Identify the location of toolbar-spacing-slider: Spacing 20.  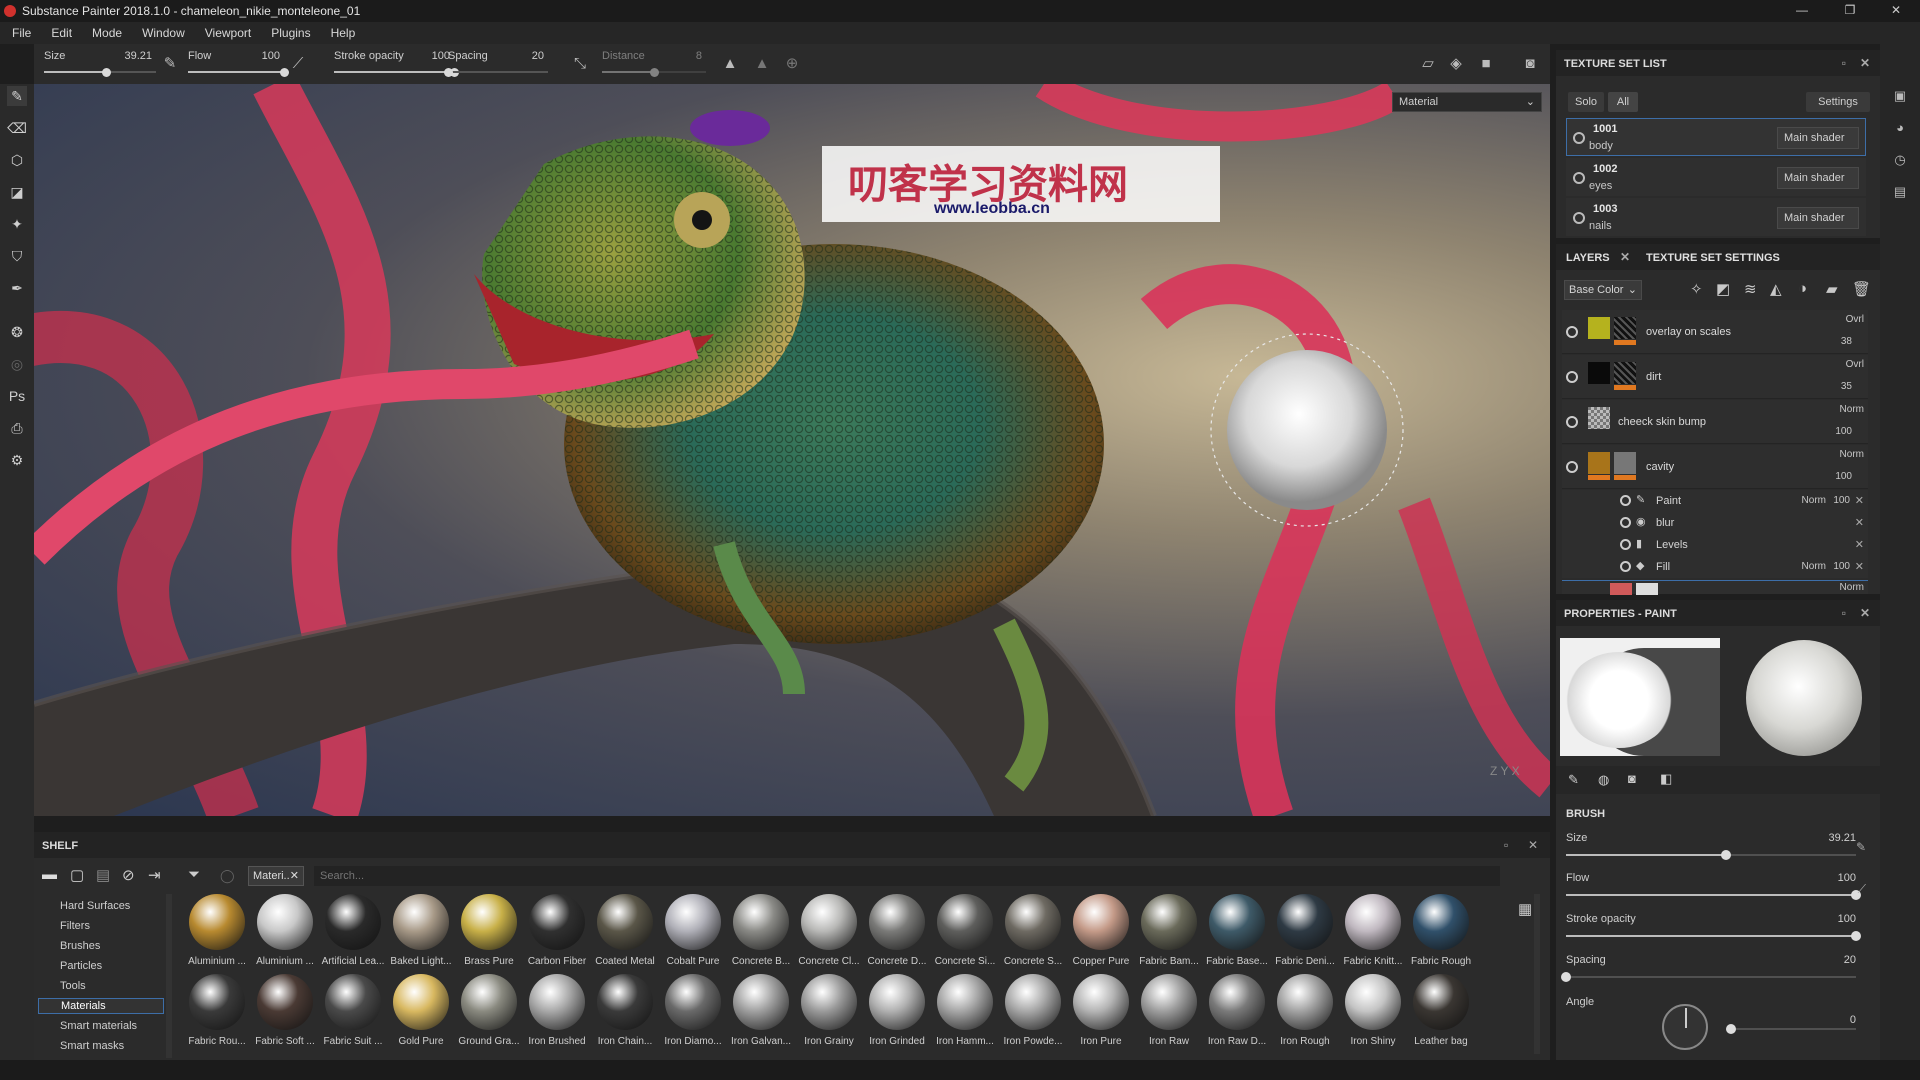
(496, 65).